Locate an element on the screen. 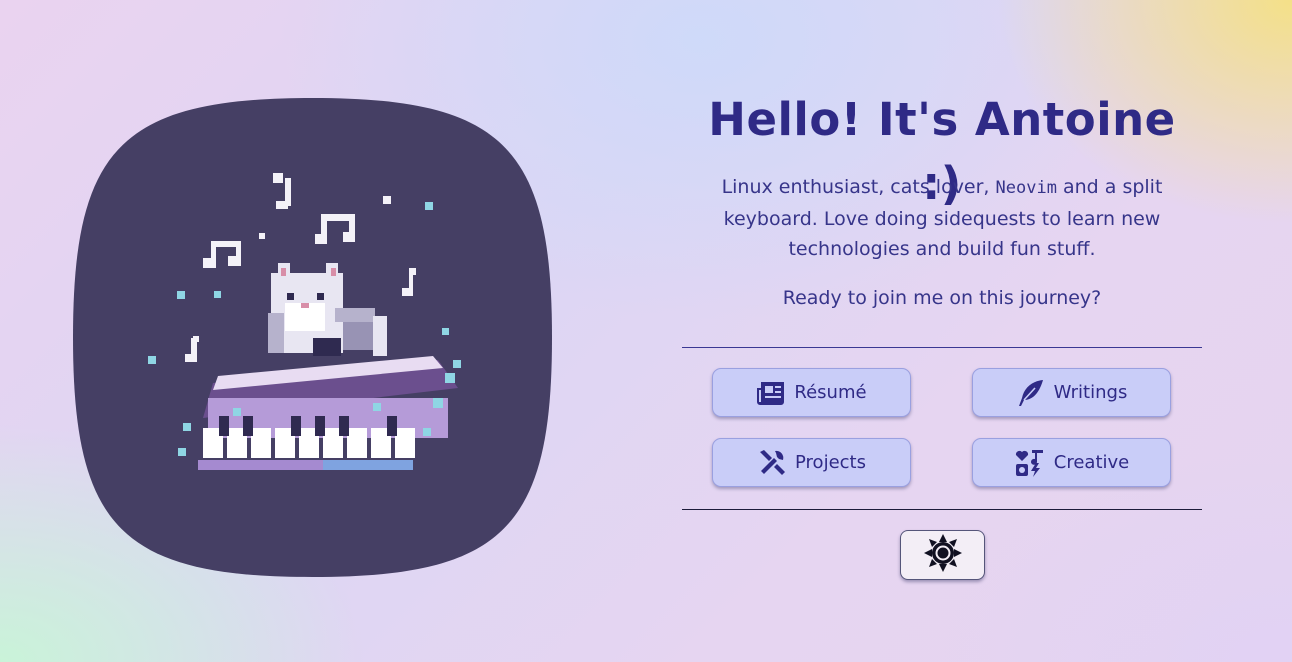 The width and height of the screenshot is (1292, 662). writings-button: Writings is located at coordinates (1071, 392).